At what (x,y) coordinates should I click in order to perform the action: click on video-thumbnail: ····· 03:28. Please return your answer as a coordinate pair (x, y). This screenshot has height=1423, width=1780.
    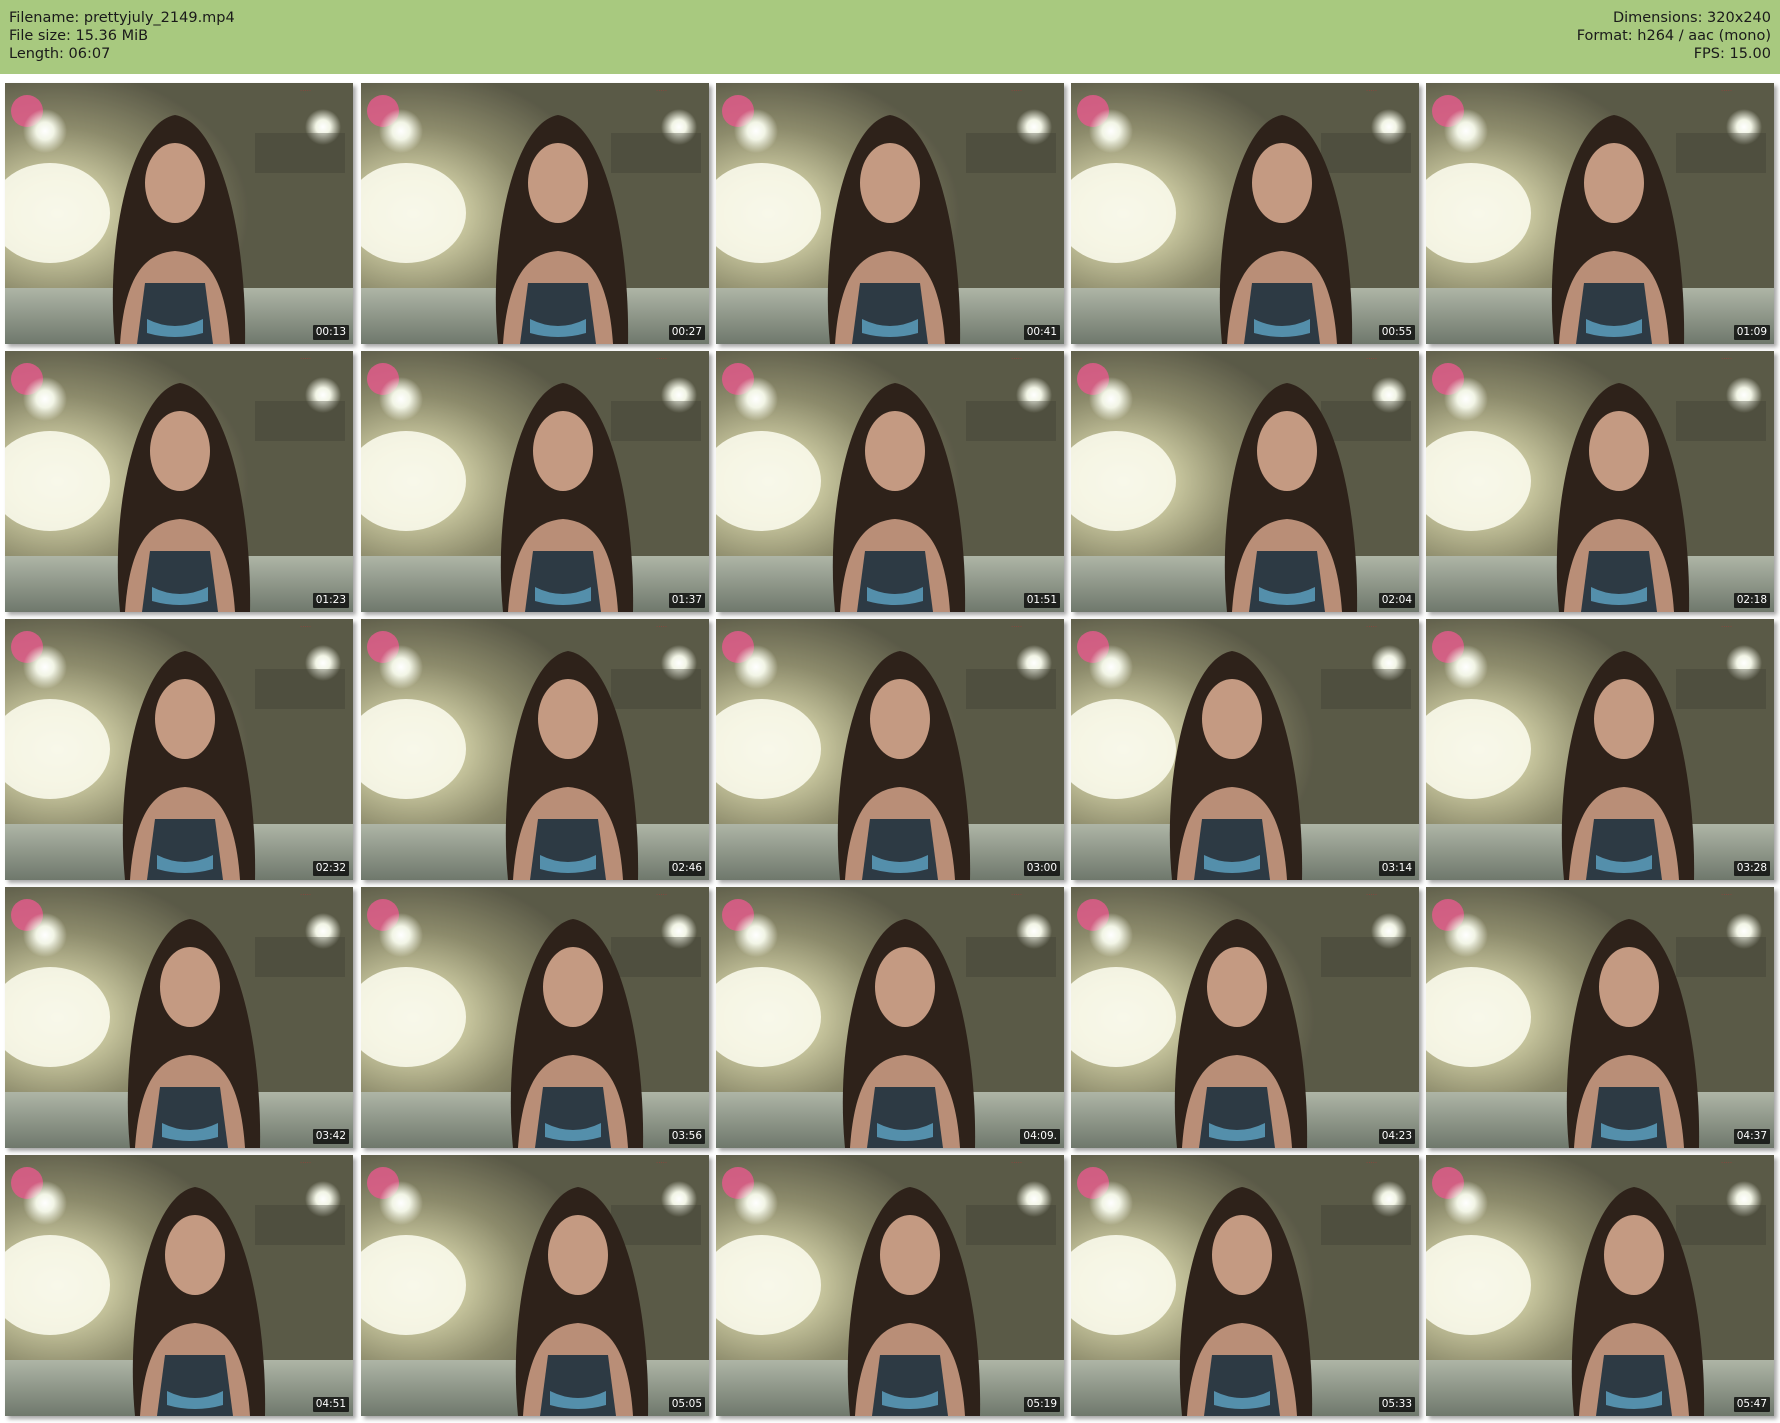
    Looking at the image, I should click on (1600, 749).